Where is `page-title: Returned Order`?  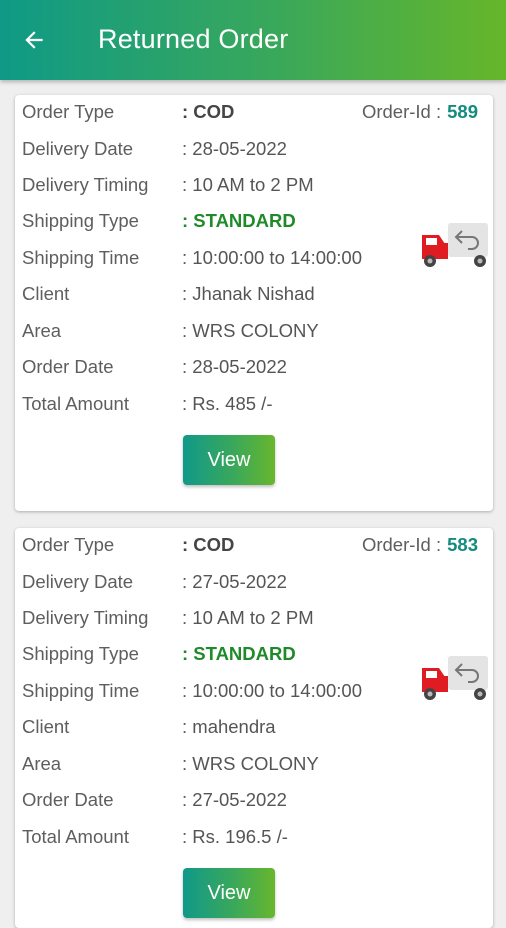 page-title: Returned Order is located at coordinates (193, 39).